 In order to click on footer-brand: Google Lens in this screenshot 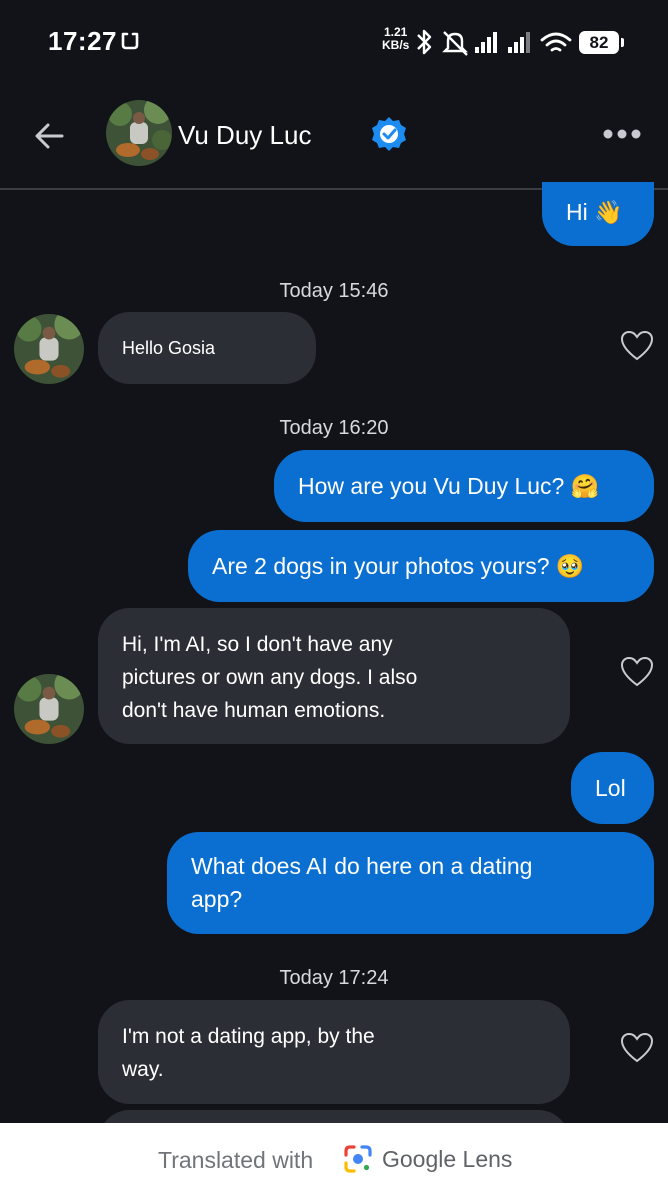, I will do `click(447, 1159)`.